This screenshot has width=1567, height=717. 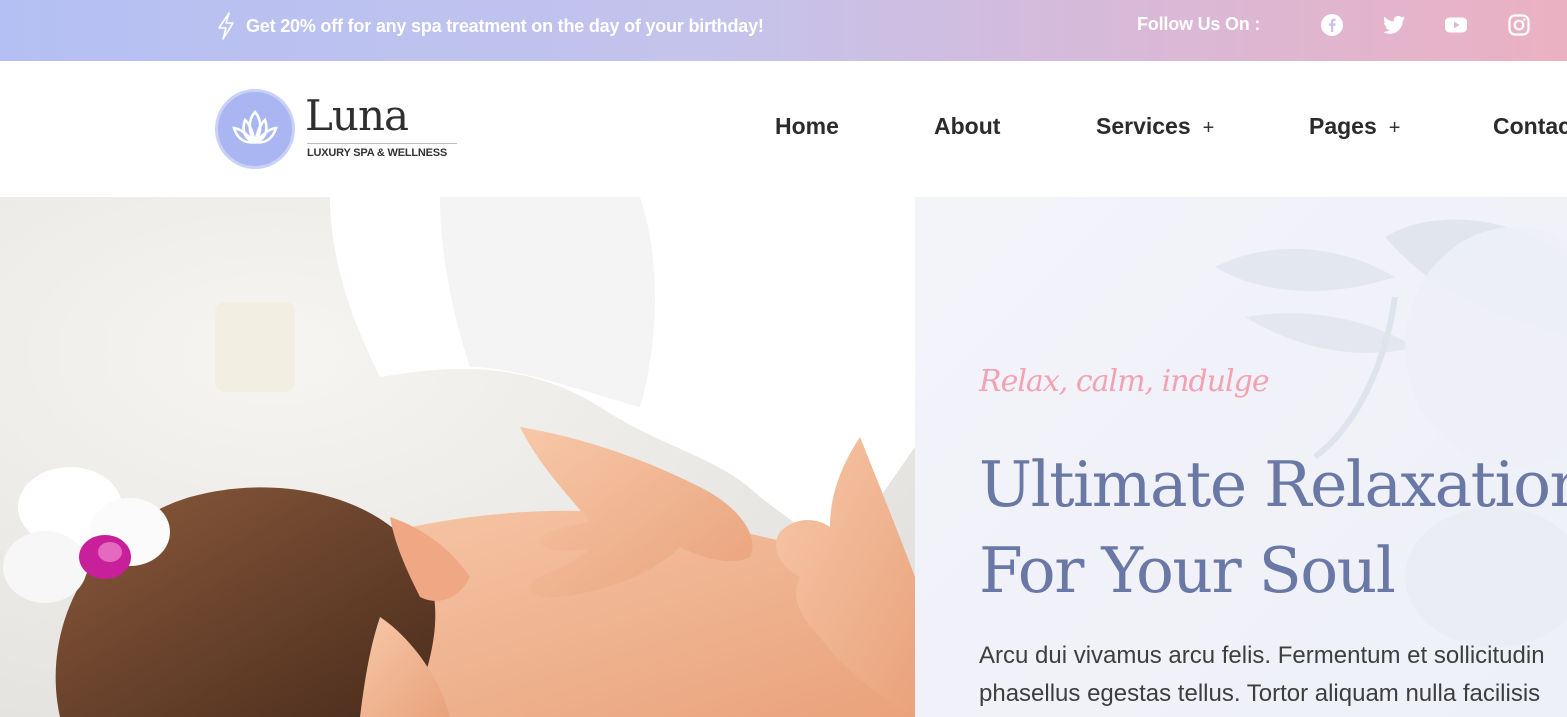 I want to click on nav-home-label: Home, so click(x=807, y=126).